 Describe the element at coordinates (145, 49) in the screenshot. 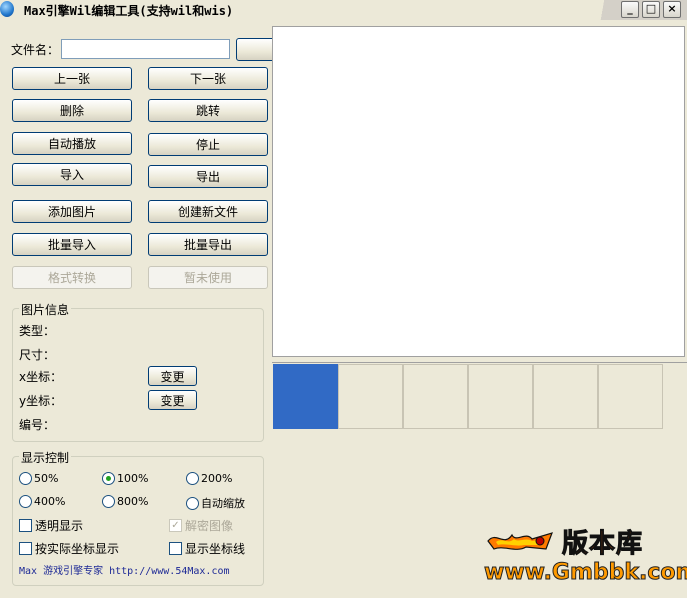

I see `file-name-input` at that location.